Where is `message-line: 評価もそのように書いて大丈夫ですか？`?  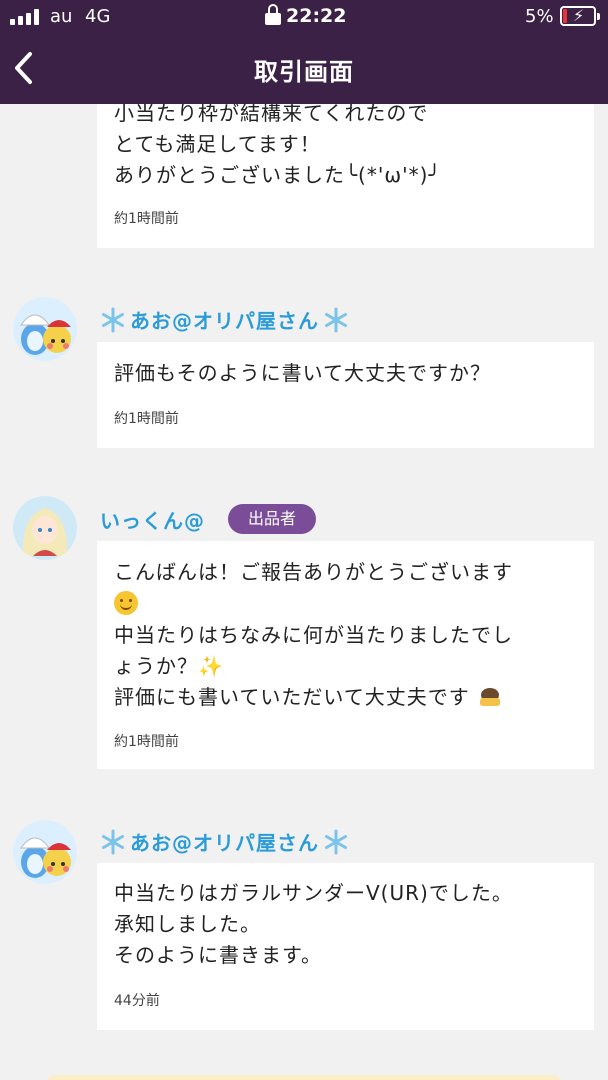
message-line: 評価もそのように書いて大丈夫ですか？ is located at coordinates (302, 373).